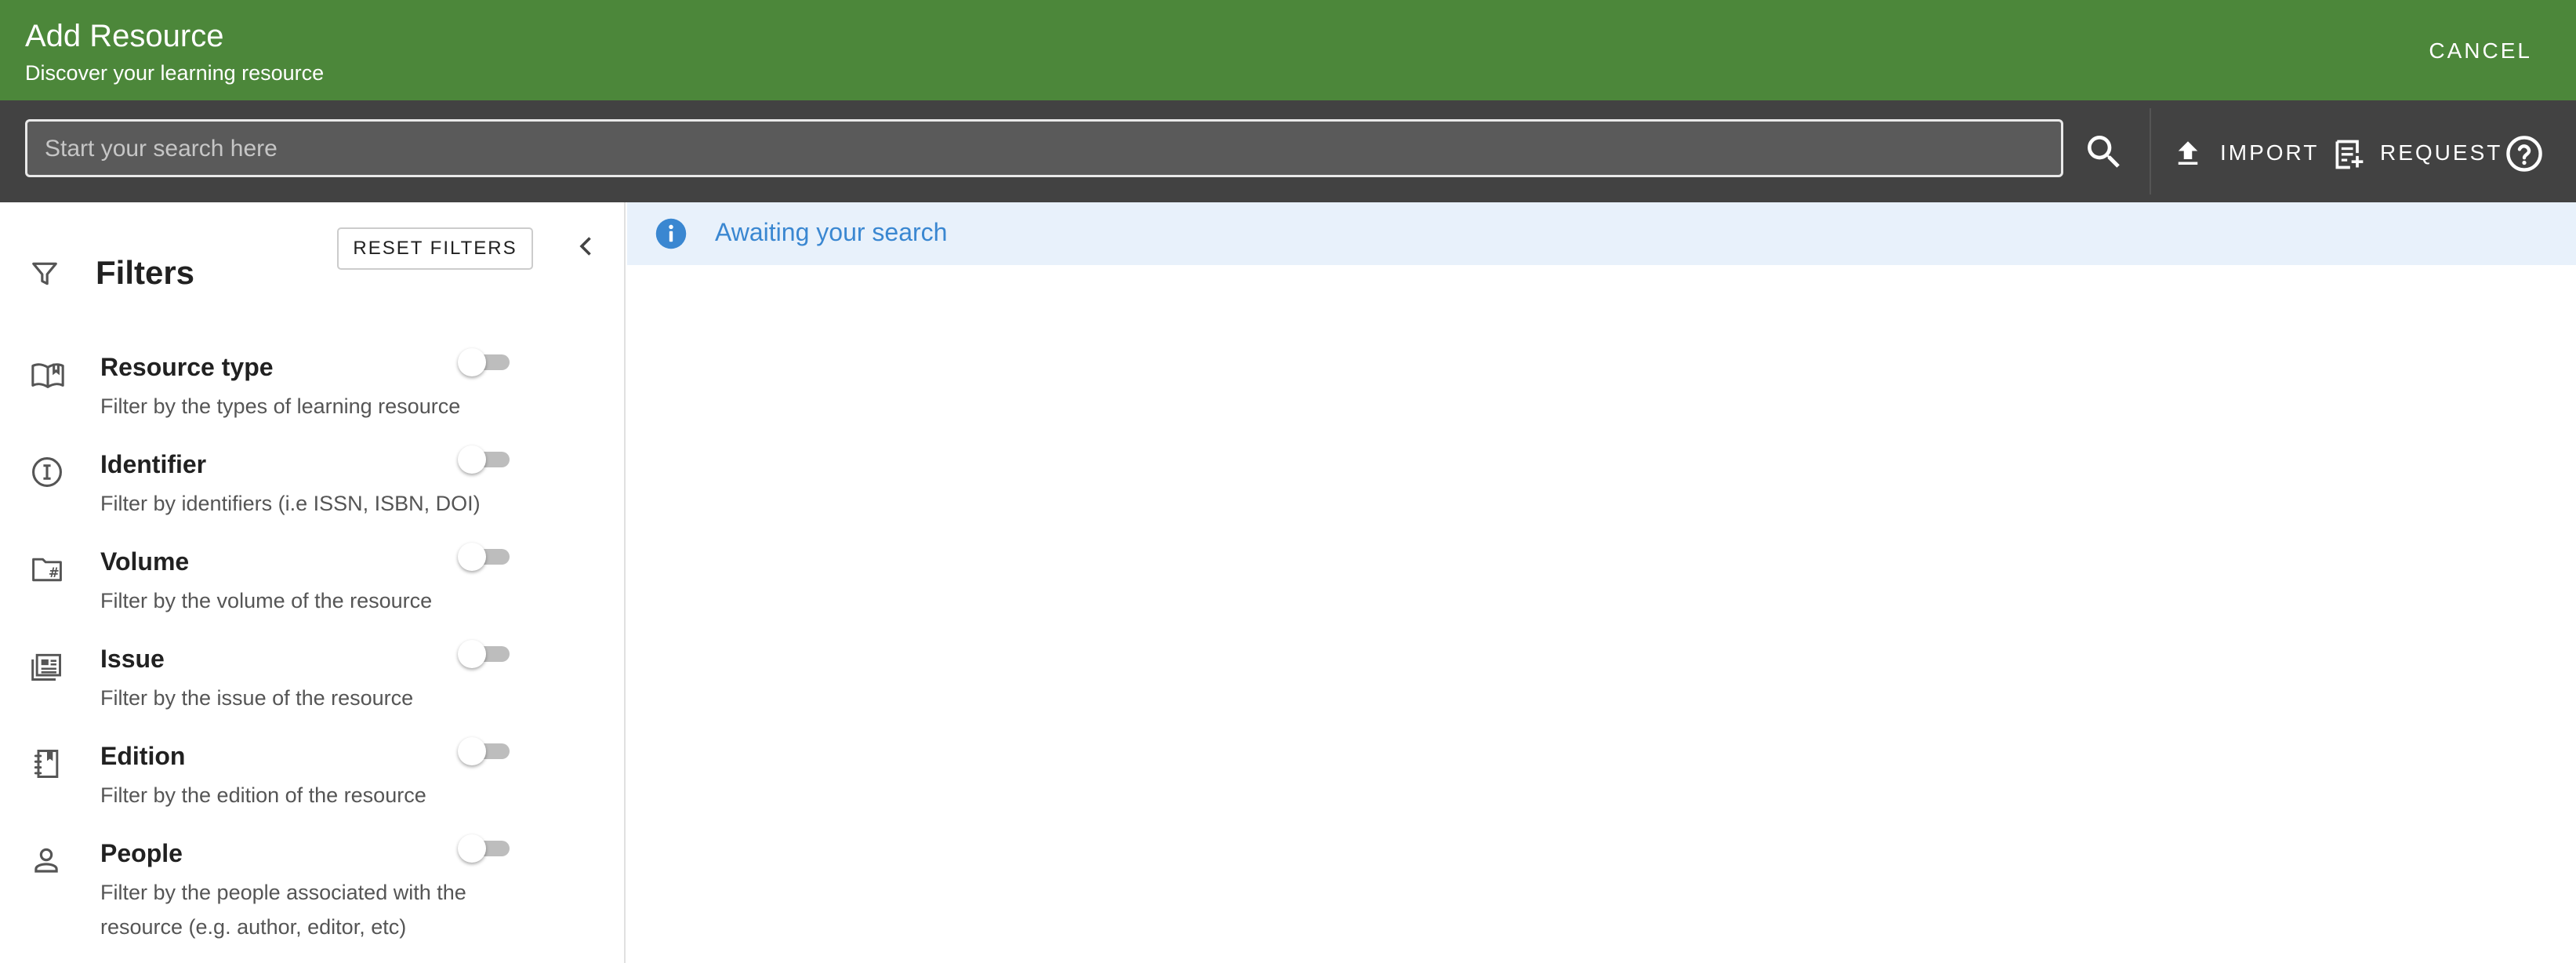  I want to click on reset-filters-button: RESET FILTERS, so click(435, 248).